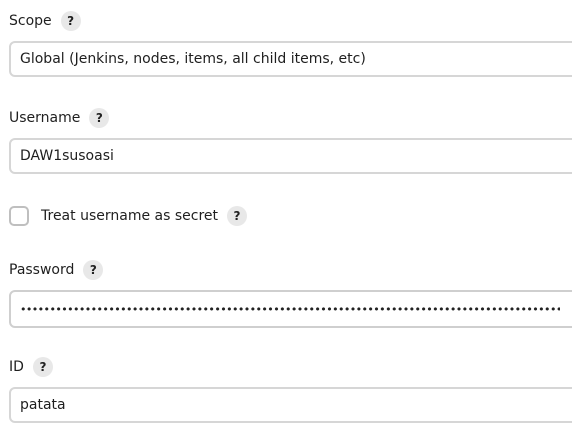 This screenshot has height=437, width=572. I want to click on scope-help-icon: ?, so click(70, 21).